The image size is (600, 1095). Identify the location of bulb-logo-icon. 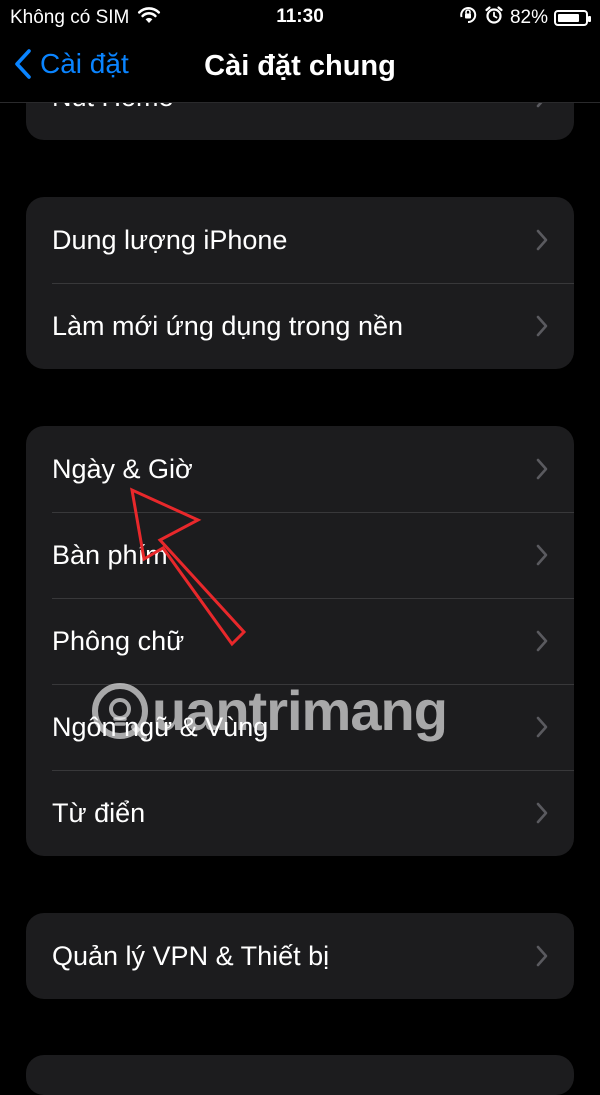
(120, 711).